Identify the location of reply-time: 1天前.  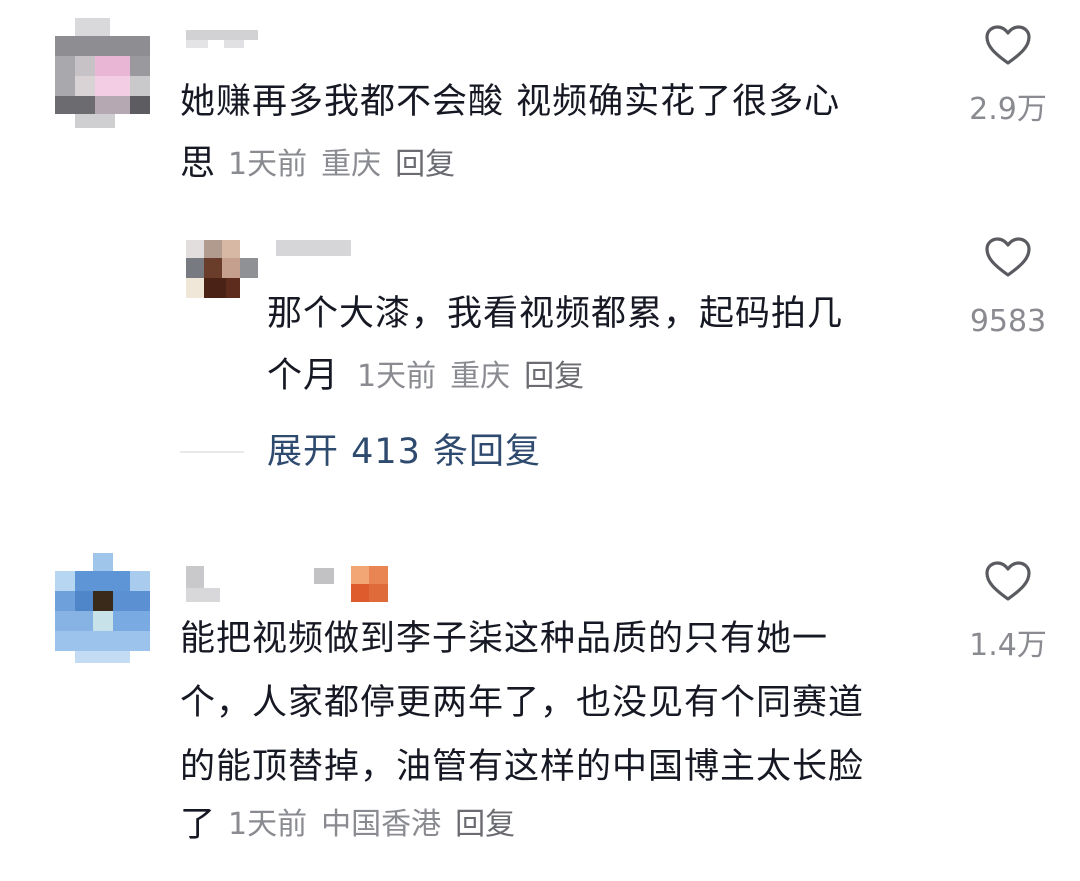
(397, 376).